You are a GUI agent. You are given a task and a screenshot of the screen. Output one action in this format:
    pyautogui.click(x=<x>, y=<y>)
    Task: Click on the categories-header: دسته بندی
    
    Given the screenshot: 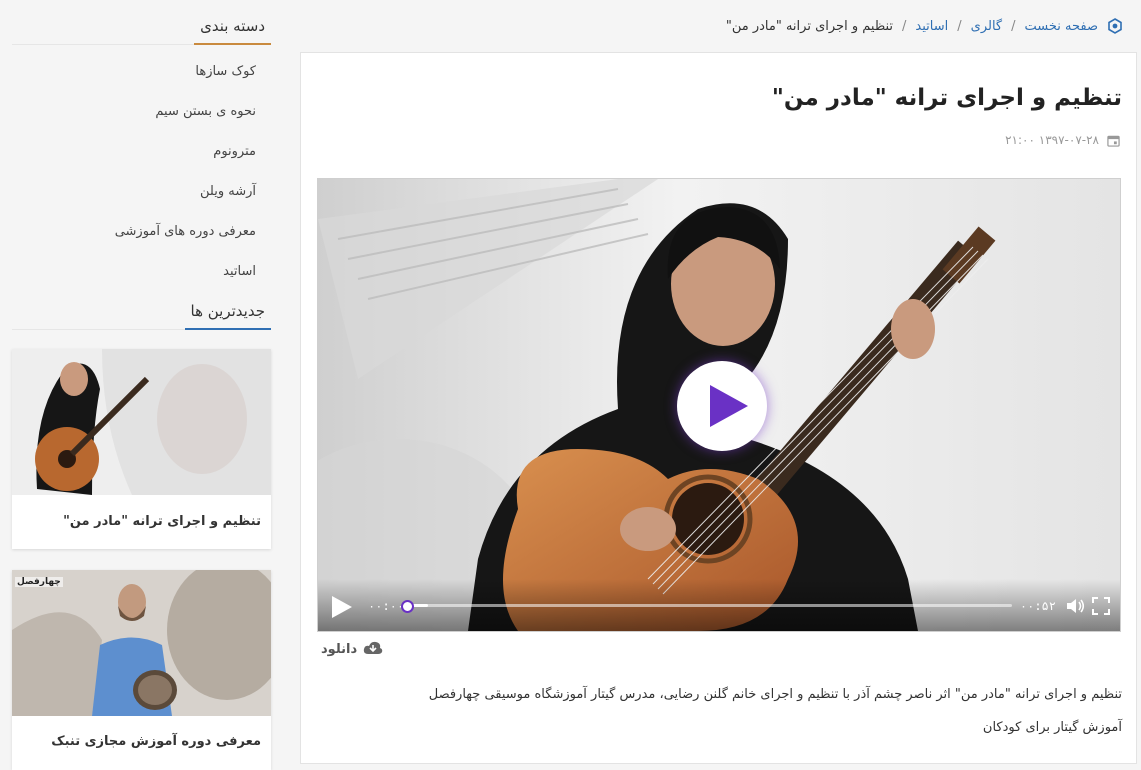 What is the action you would take?
    pyautogui.click(x=141, y=22)
    